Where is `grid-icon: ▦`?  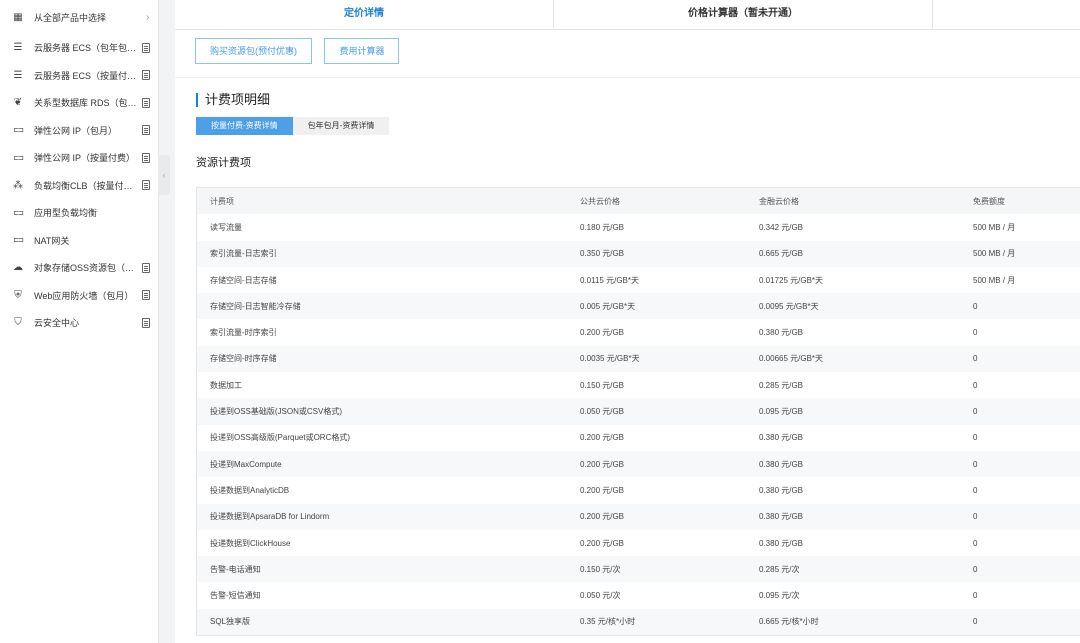 grid-icon: ▦ is located at coordinates (18, 17).